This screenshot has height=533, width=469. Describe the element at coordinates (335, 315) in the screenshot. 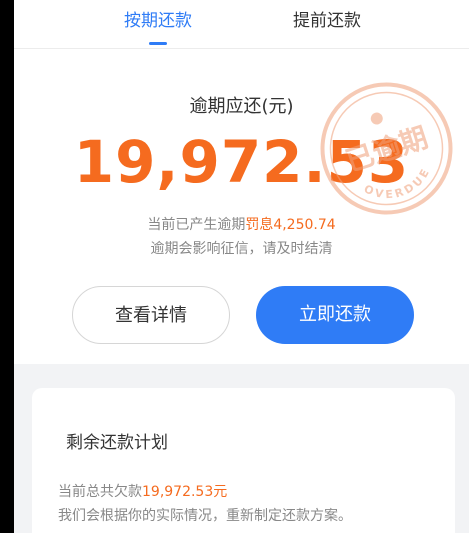

I see `repay-now-button: 立即还款` at that location.